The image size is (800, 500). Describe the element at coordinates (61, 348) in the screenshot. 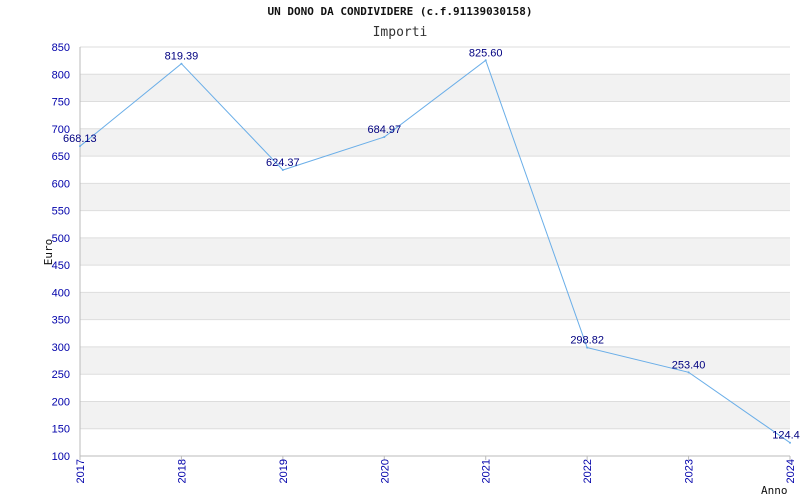

I see `y-tick-label: 300` at that location.